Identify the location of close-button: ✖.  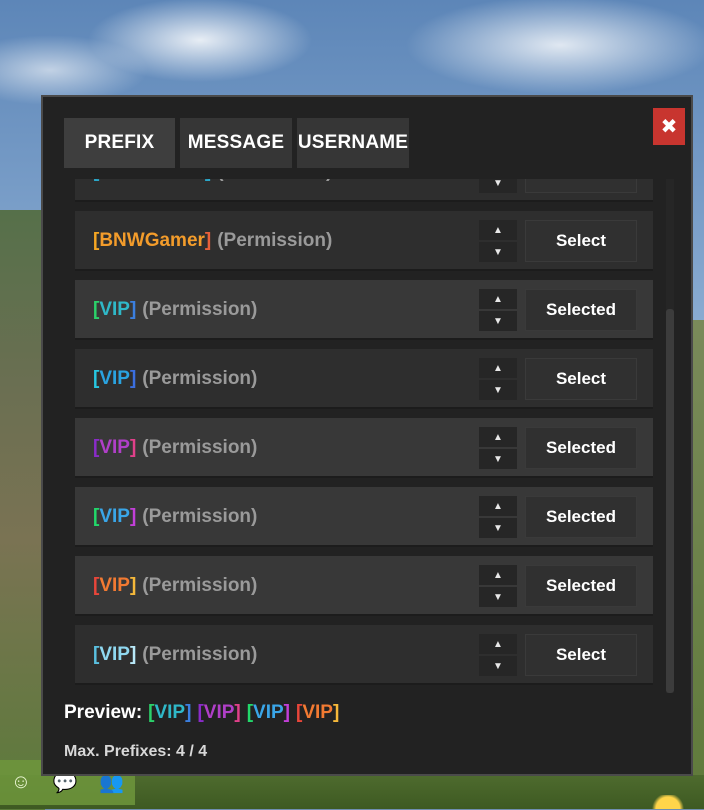
(669, 126).